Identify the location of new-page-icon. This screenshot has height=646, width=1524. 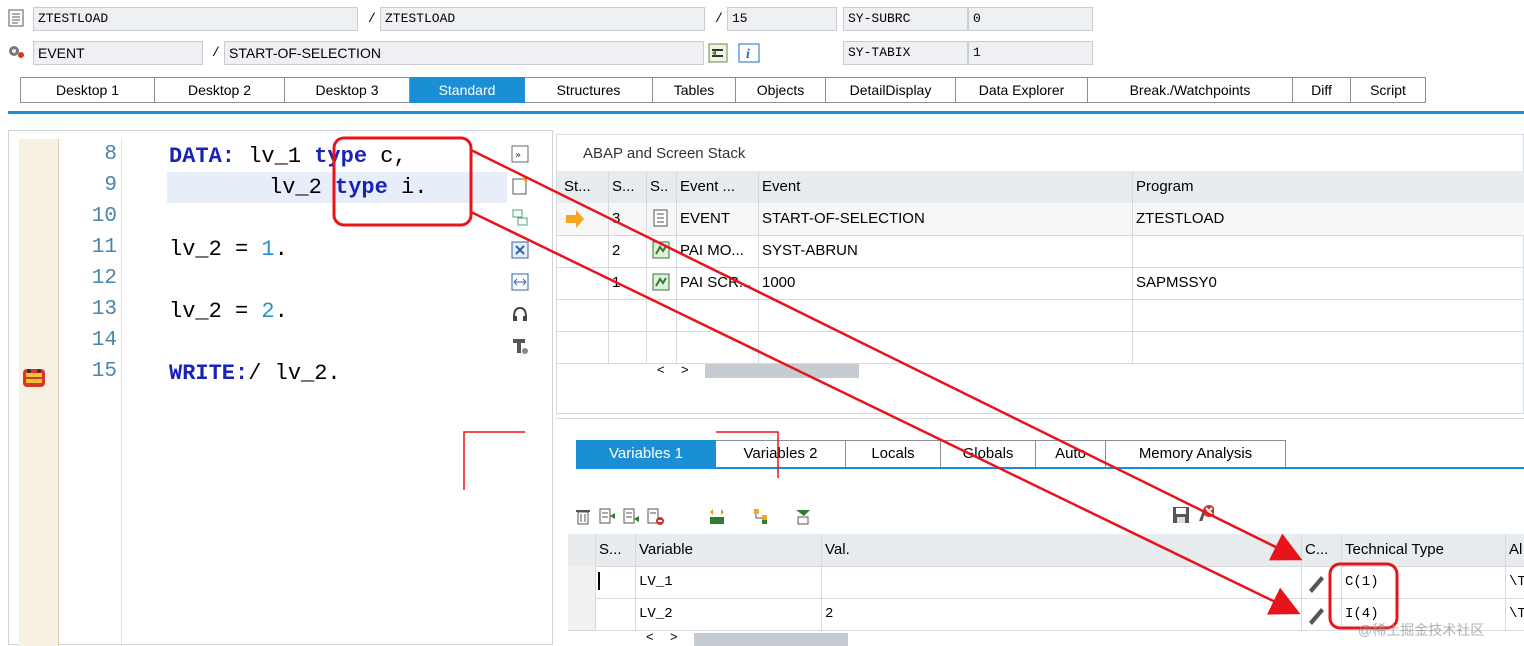
(520, 186).